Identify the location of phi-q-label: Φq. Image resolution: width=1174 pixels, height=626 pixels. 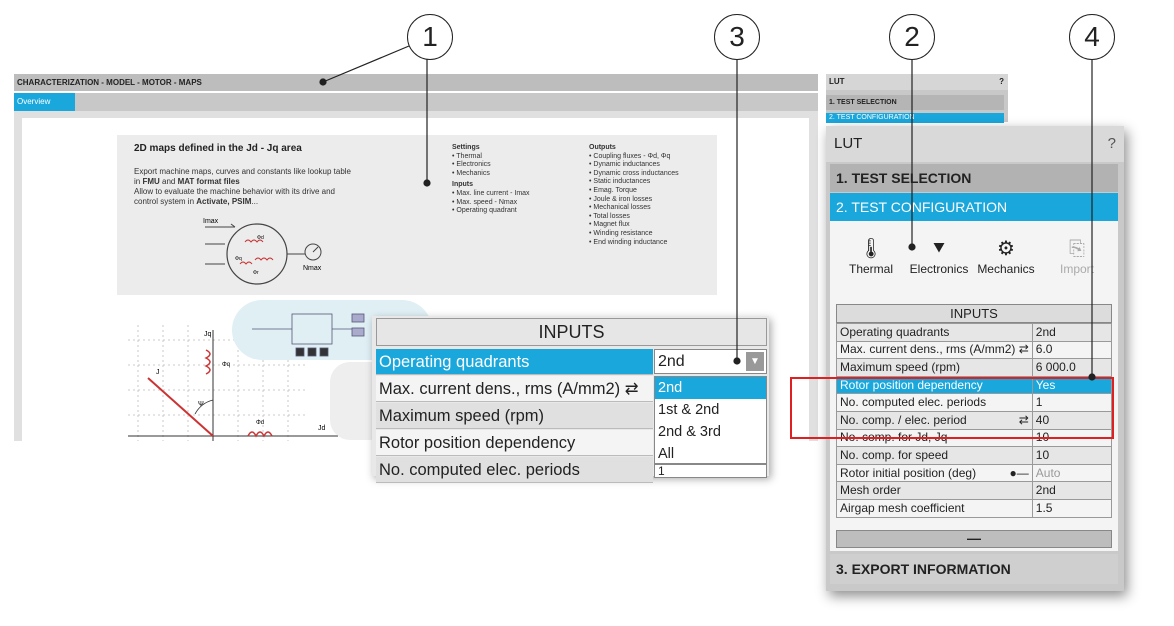
(238, 259).